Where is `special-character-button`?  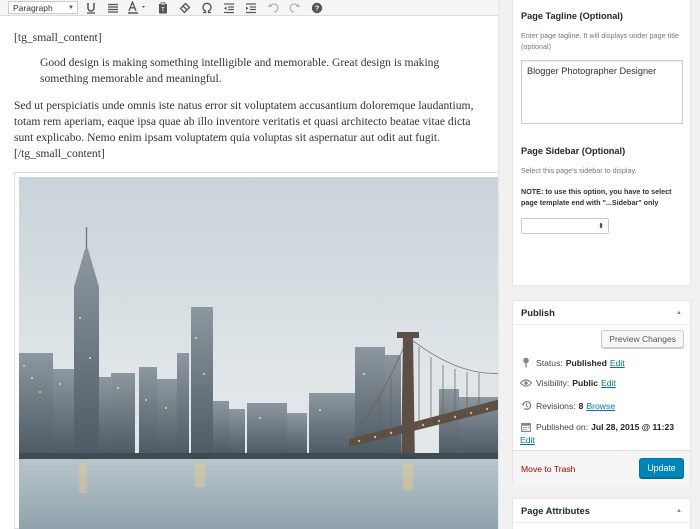
special-character-button is located at coordinates (207, 8).